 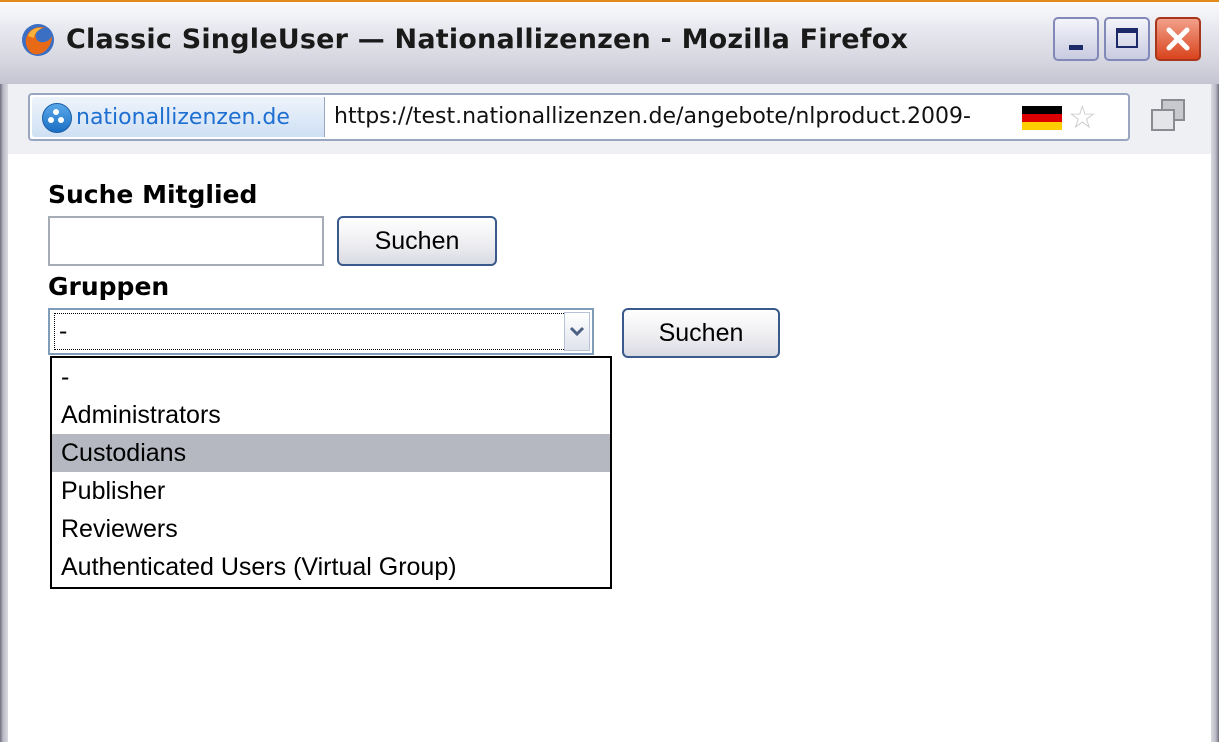 I want to click on dropdown-option-publisher: Publisher, so click(x=331, y=491).